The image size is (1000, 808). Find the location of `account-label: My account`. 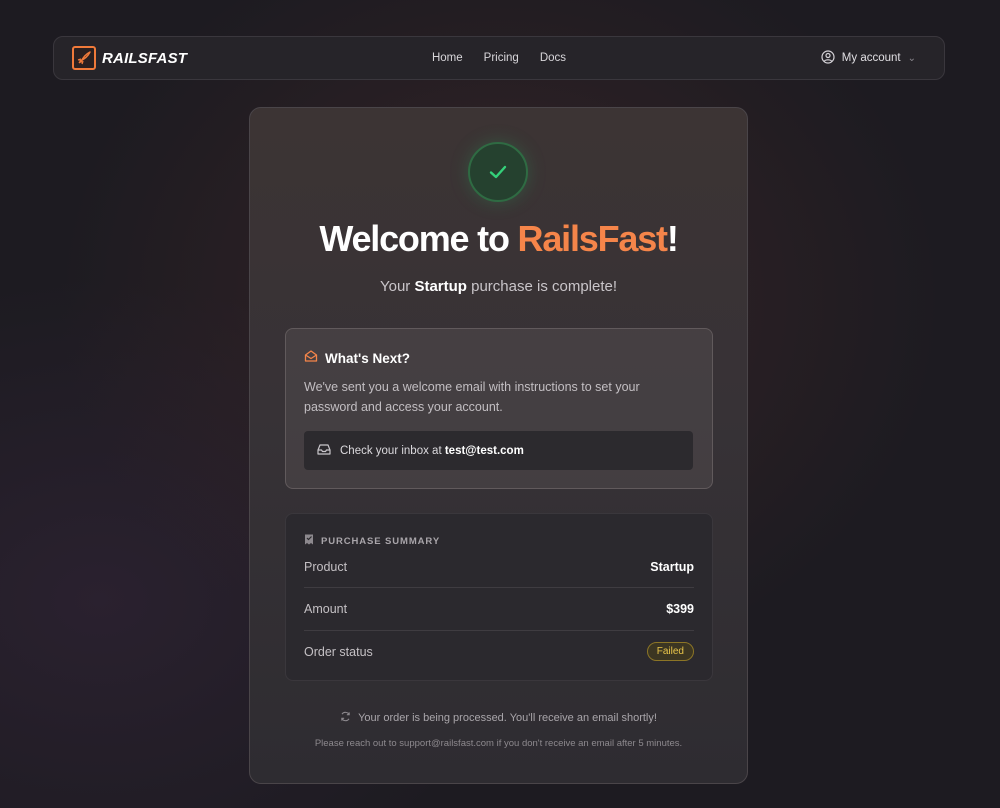

account-label: My account is located at coordinates (871, 58).